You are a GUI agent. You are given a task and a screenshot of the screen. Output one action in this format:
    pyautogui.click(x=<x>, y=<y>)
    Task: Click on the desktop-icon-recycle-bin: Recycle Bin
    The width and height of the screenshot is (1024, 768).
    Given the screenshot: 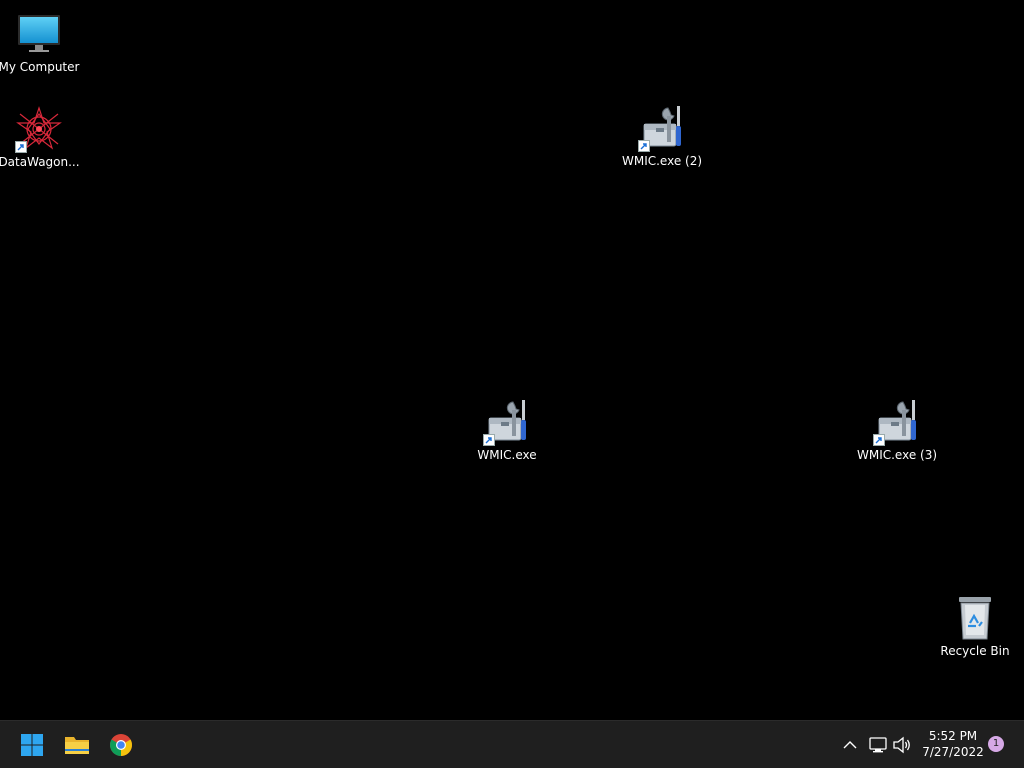 What is the action you would take?
    pyautogui.click(x=975, y=626)
    